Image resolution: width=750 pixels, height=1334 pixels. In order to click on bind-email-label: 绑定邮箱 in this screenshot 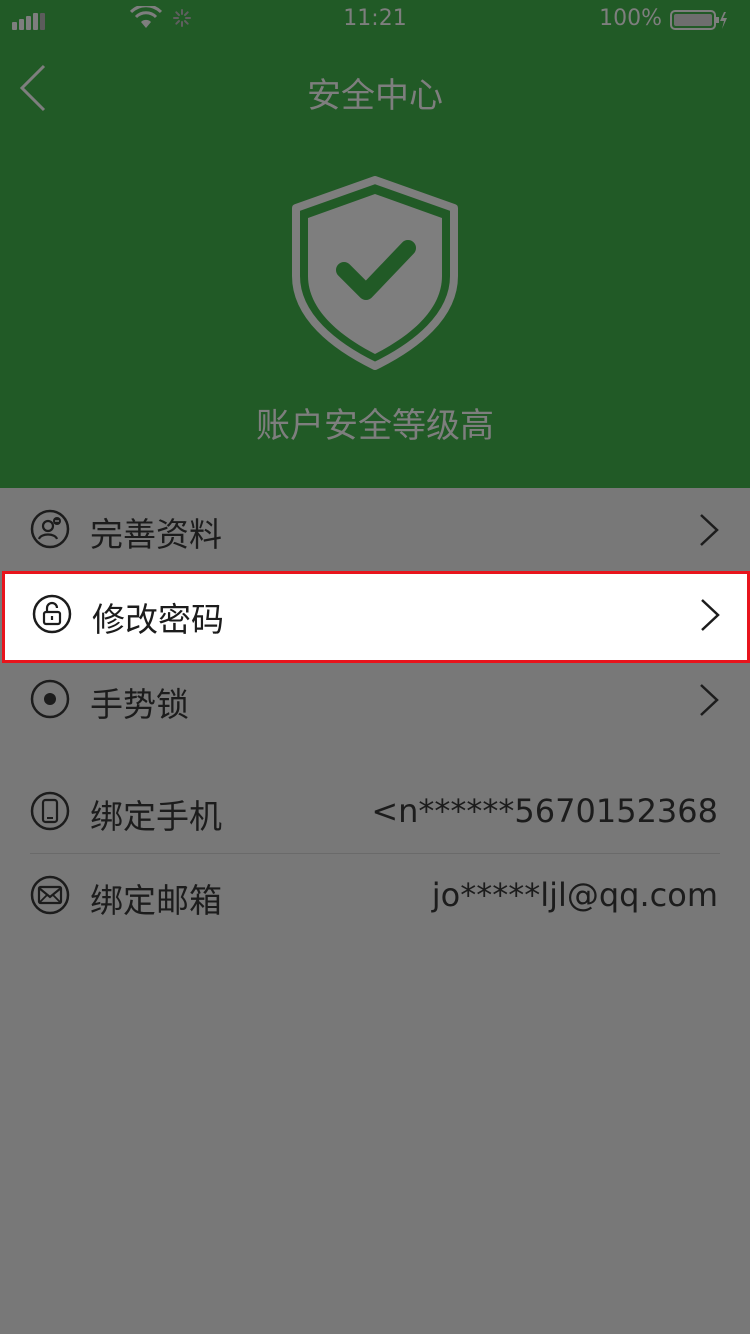, I will do `click(156, 900)`.